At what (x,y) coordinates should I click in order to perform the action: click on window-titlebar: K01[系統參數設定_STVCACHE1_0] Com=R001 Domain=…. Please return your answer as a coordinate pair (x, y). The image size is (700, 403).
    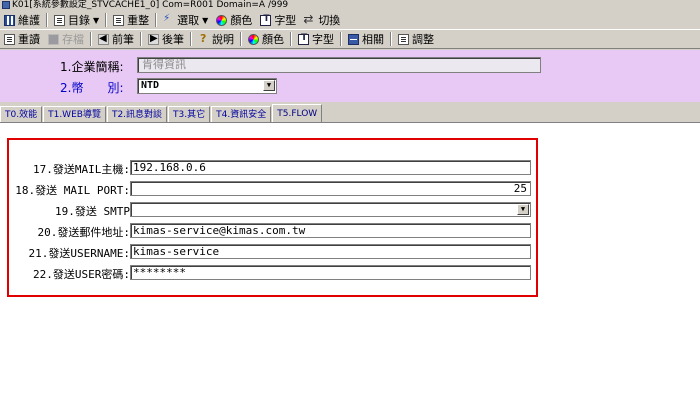
    Looking at the image, I should click on (350, 5).